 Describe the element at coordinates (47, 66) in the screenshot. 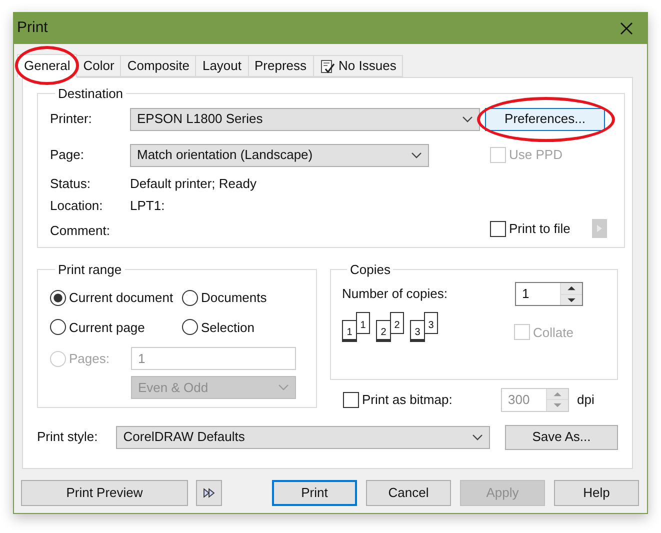

I see `tab: General` at that location.